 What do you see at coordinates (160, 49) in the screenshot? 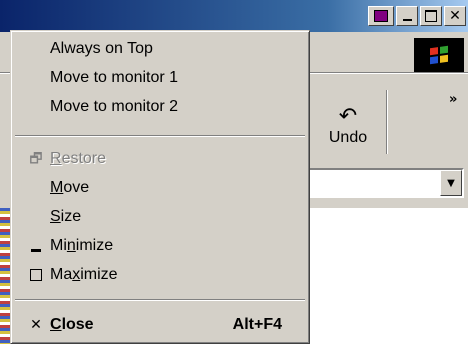
I see `menu-item-always-on-top: Always on Top` at bounding box center [160, 49].